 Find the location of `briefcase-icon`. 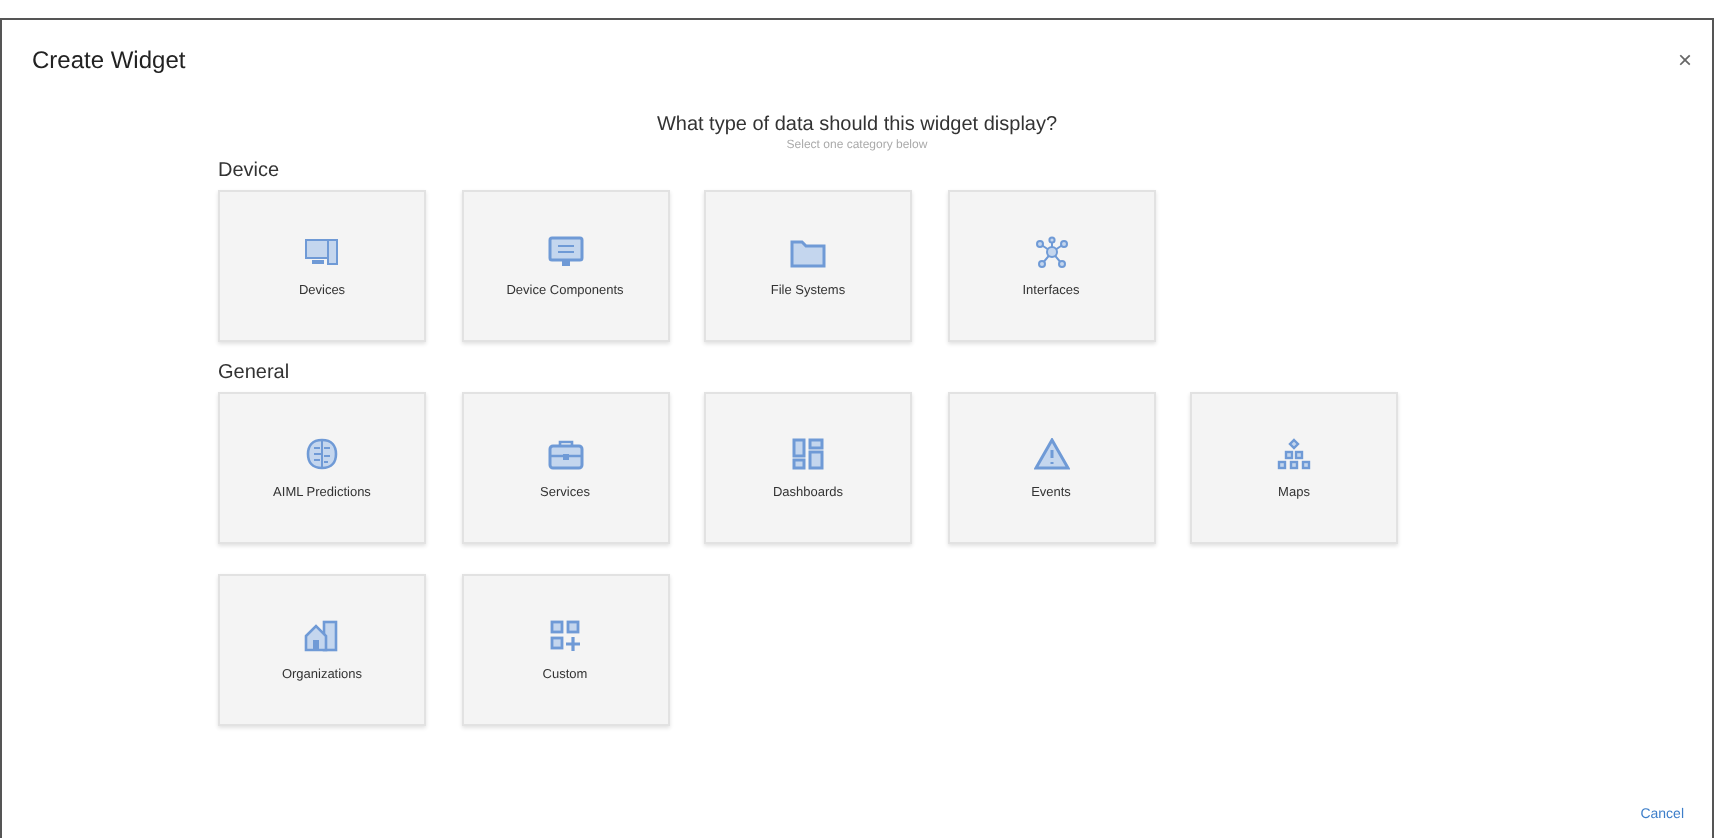

briefcase-icon is located at coordinates (565, 453).